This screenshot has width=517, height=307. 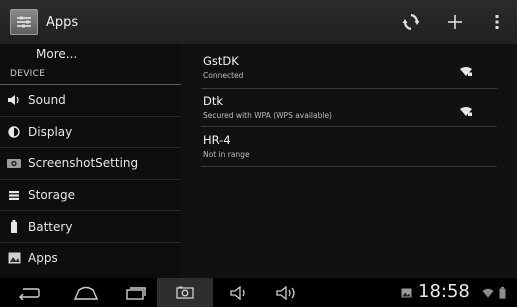 I want to click on plus-icon, so click(x=455, y=22).